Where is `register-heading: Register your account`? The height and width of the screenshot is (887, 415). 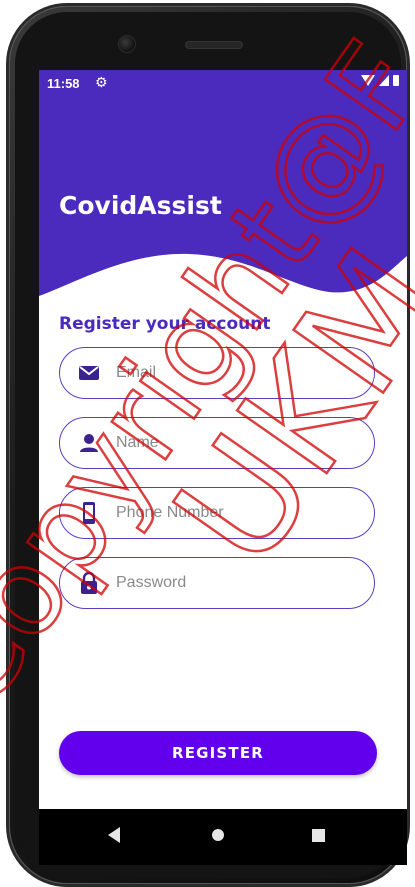
register-heading: Register your account is located at coordinates (165, 324).